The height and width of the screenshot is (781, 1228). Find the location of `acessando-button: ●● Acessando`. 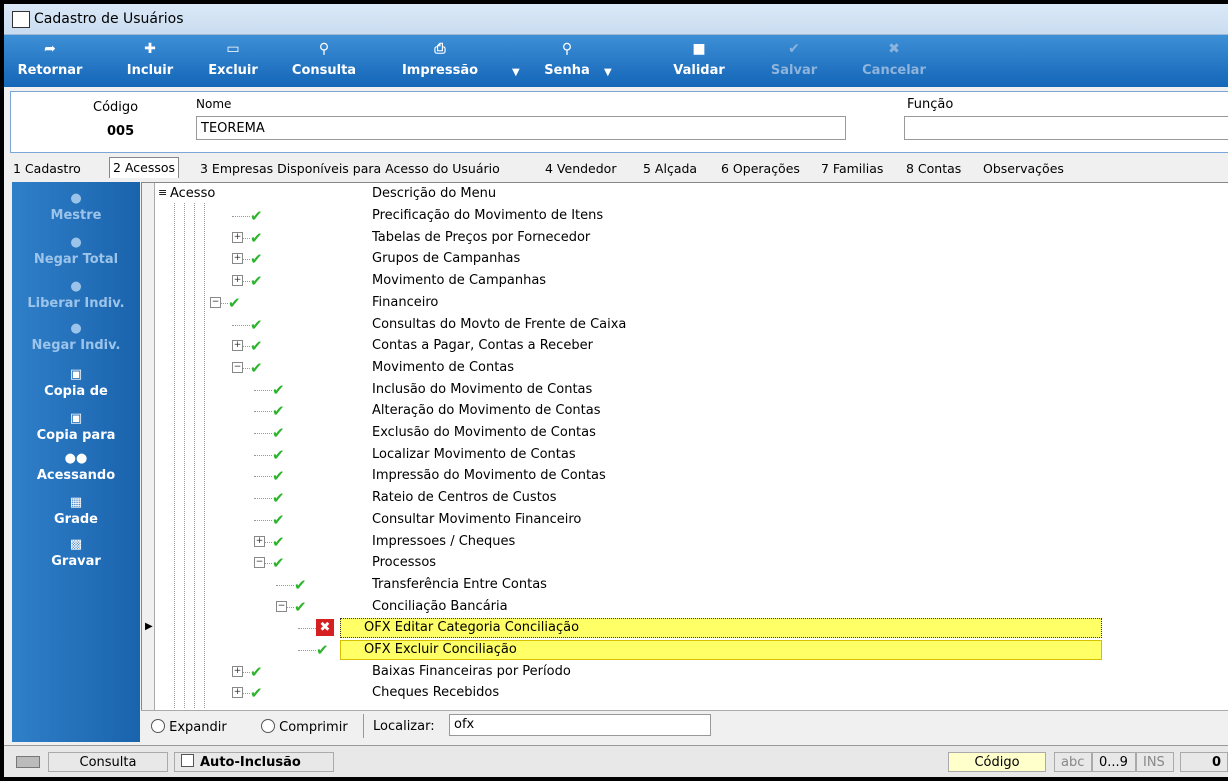

acessando-button: ●● Acessando is located at coordinates (76, 468).